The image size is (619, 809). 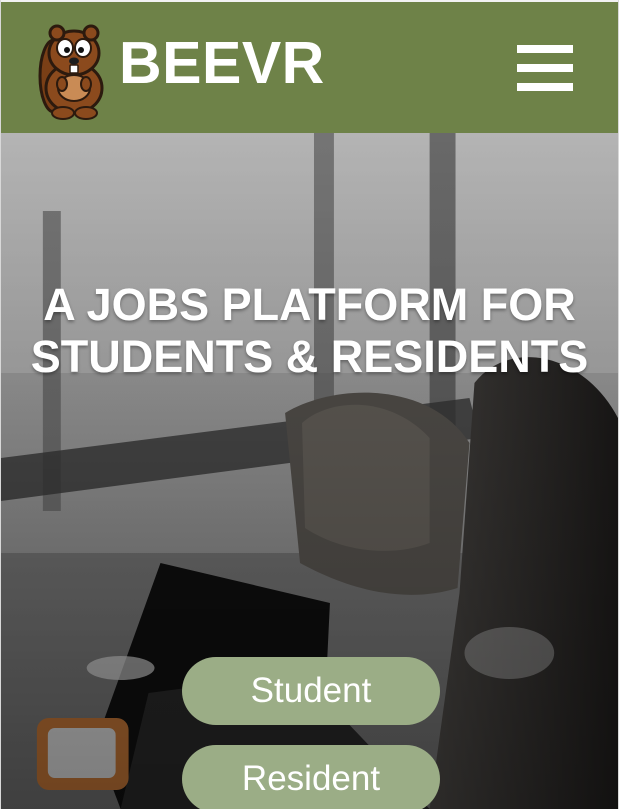 I want to click on student-button: Student, so click(x=311, y=691).